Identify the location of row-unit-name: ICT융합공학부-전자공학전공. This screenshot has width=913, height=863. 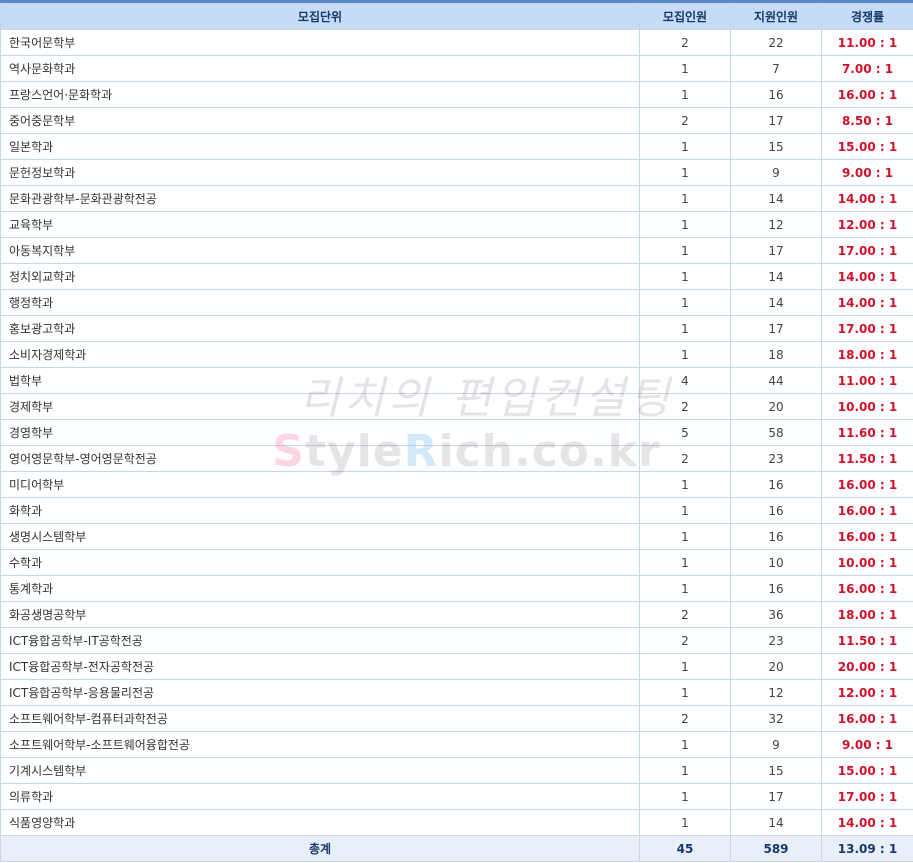
(320, 666).